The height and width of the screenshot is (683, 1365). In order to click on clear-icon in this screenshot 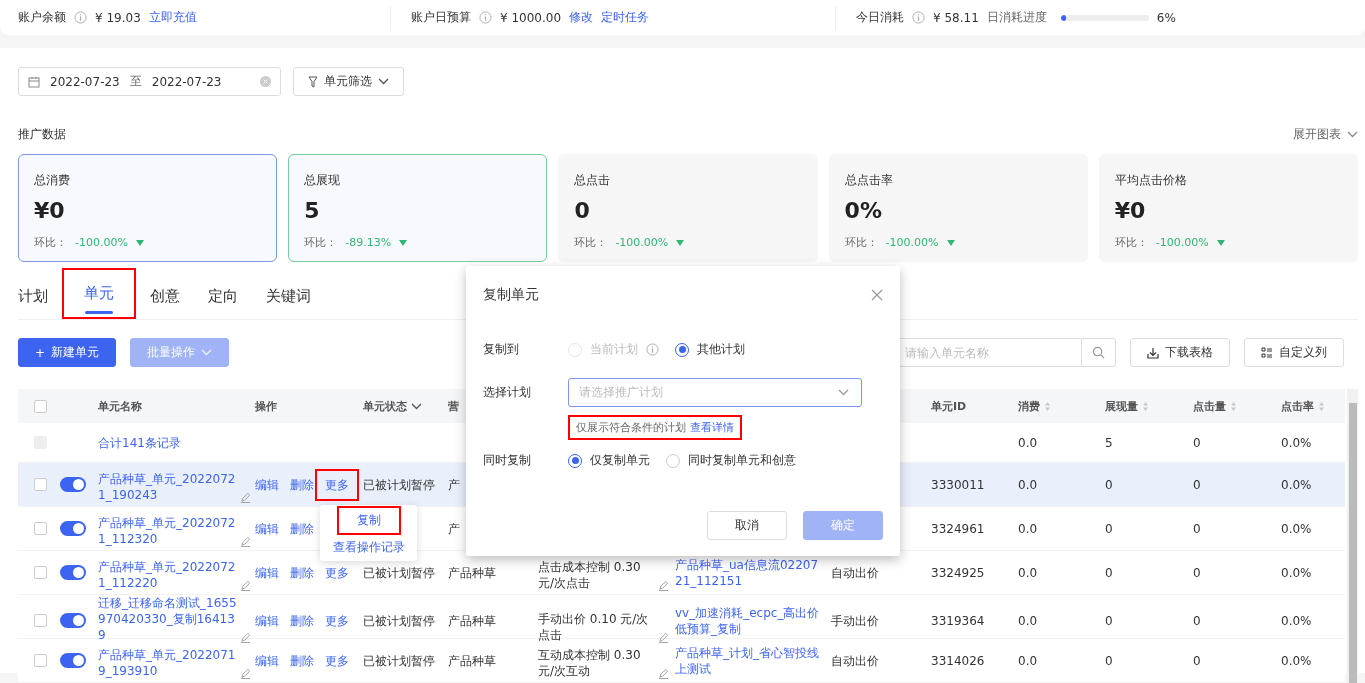, I will do `click(265, 81)`.